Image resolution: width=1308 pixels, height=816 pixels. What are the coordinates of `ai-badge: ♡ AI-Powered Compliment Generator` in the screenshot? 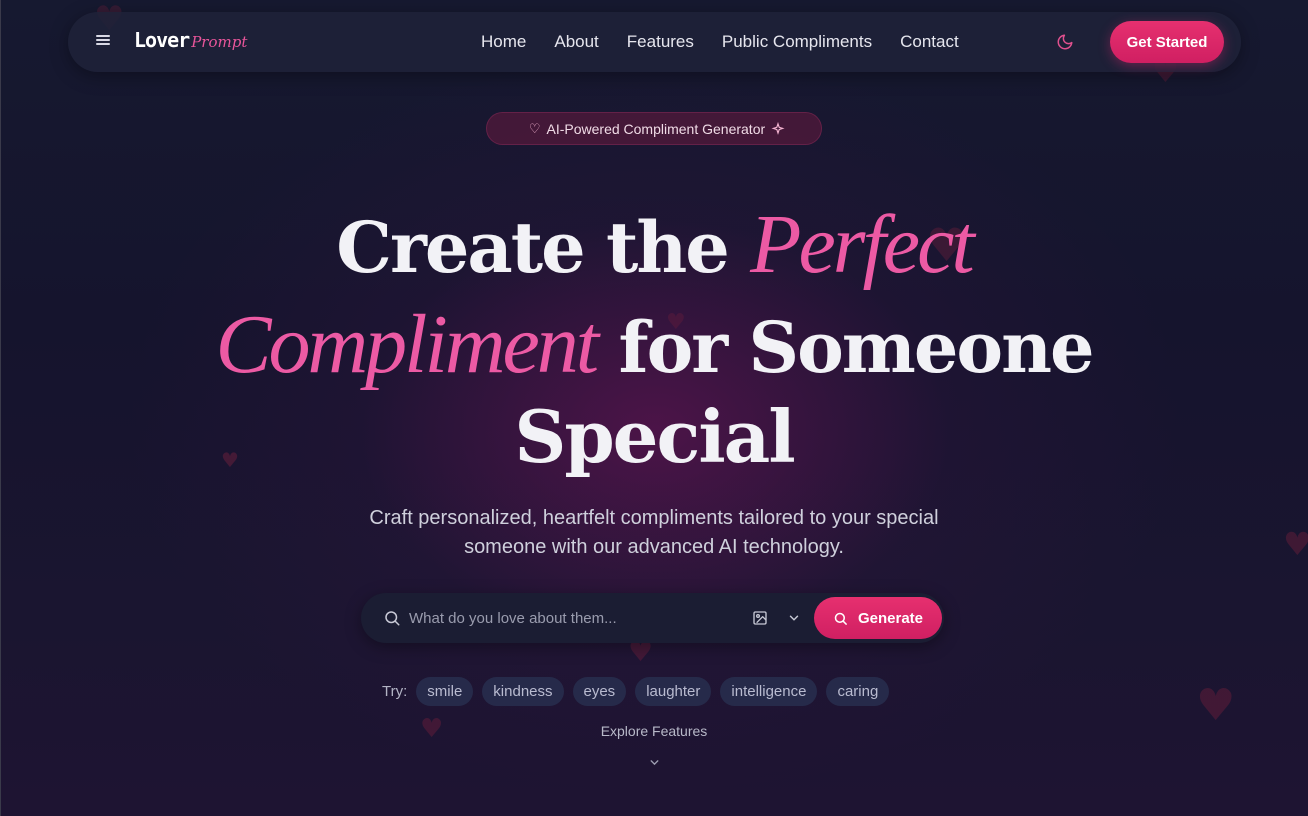 It's located at (654, 128).